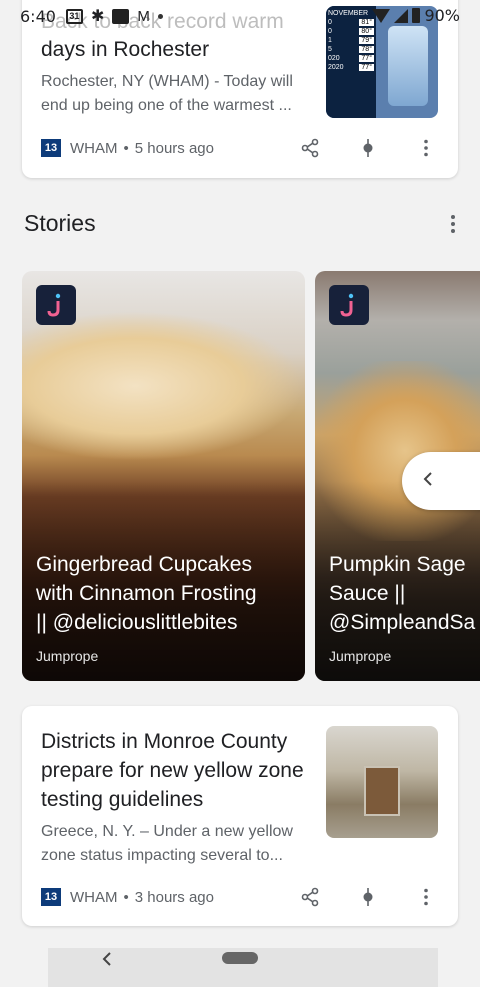 Image resolution: width=480 pixels, height=987 pixels. Describe the element at coordinates (125, 49) in the screenshot. I see `article-headline: days in Rochester` at that location.